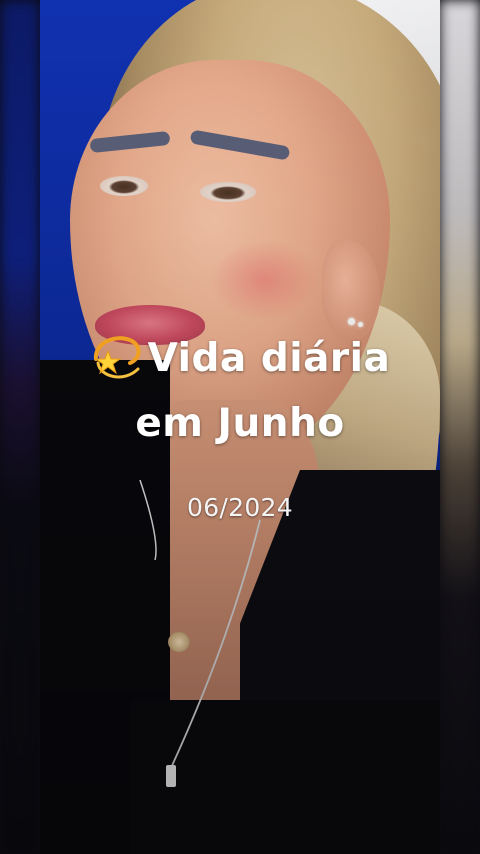 This screenshot has width=480, height=854. I want to click on dizzy-star-icon, so click(118, 357).